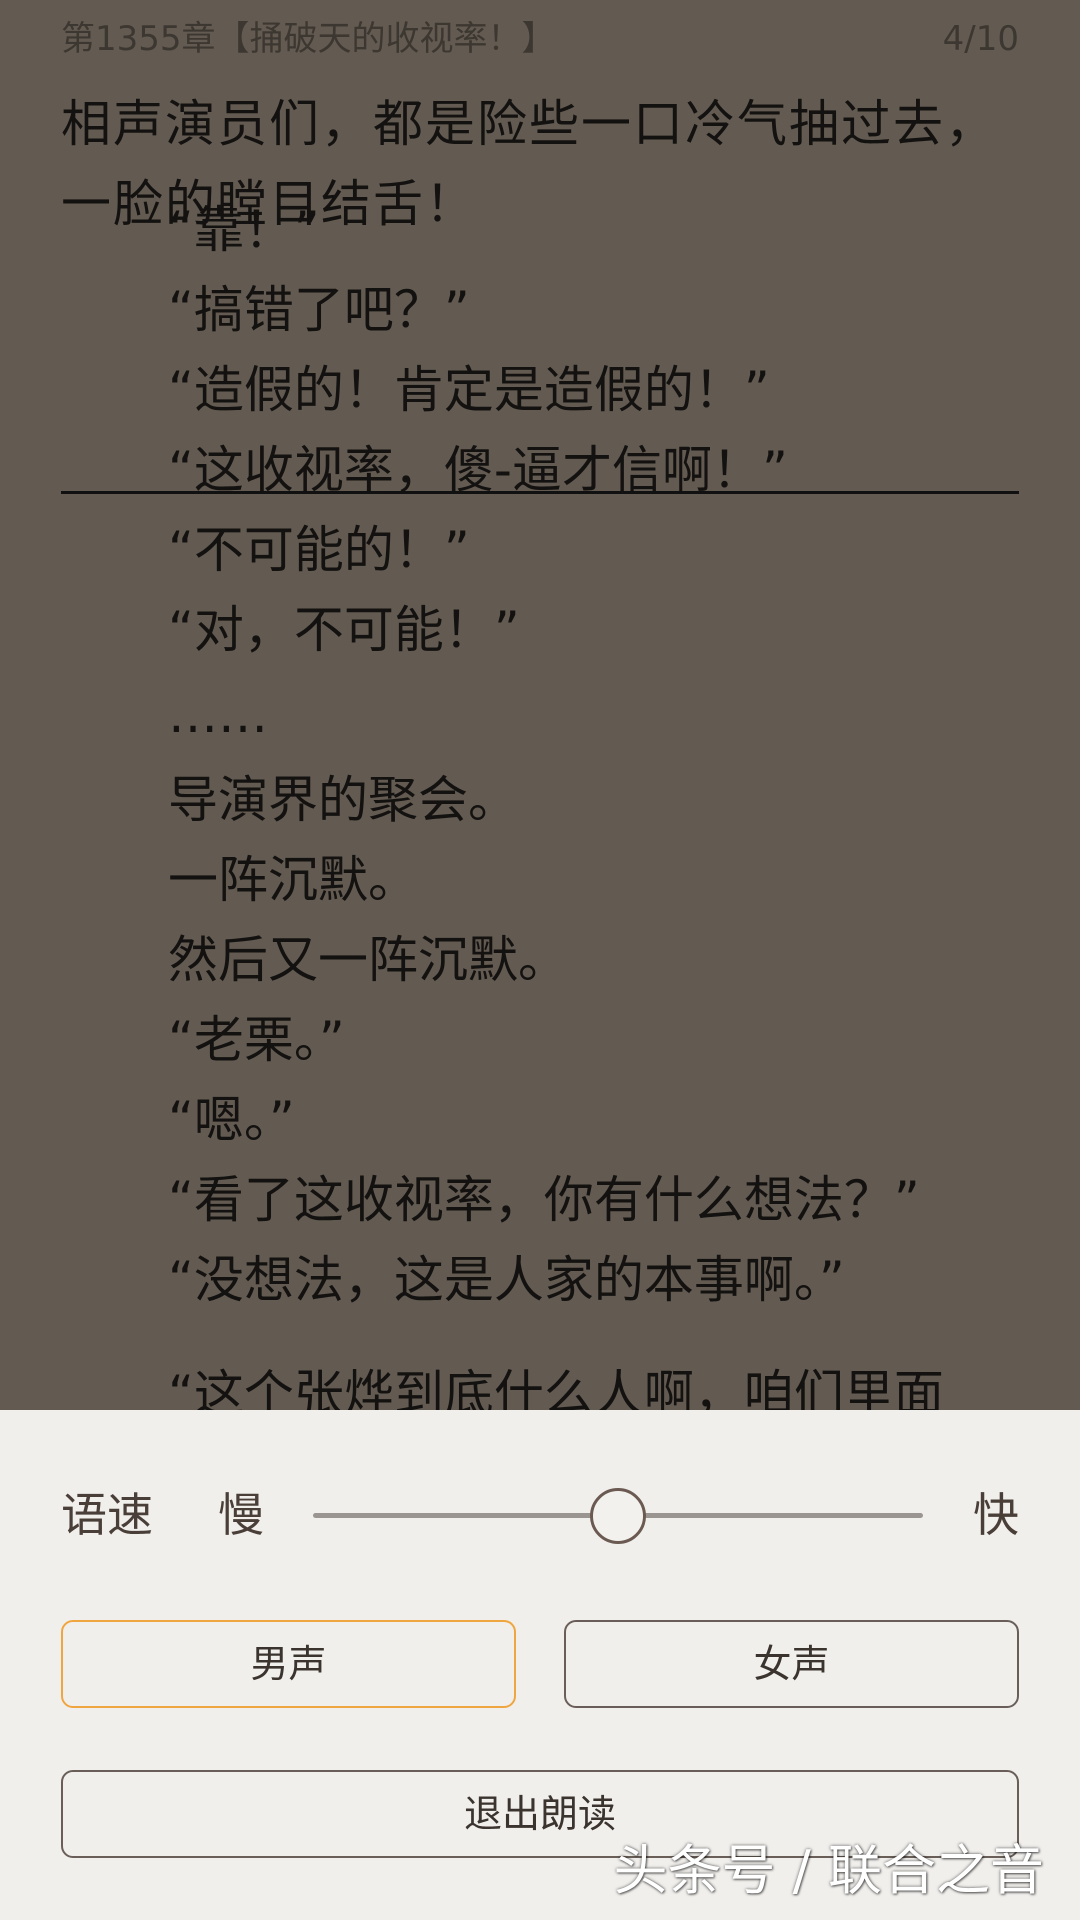 The image size is (1080, 1920). What do you see at coordinates (478, 470) in the screenshot?
I see `paragraph: “这收视率，傻-逼才信啊！”` at bounding box center [478, 470].